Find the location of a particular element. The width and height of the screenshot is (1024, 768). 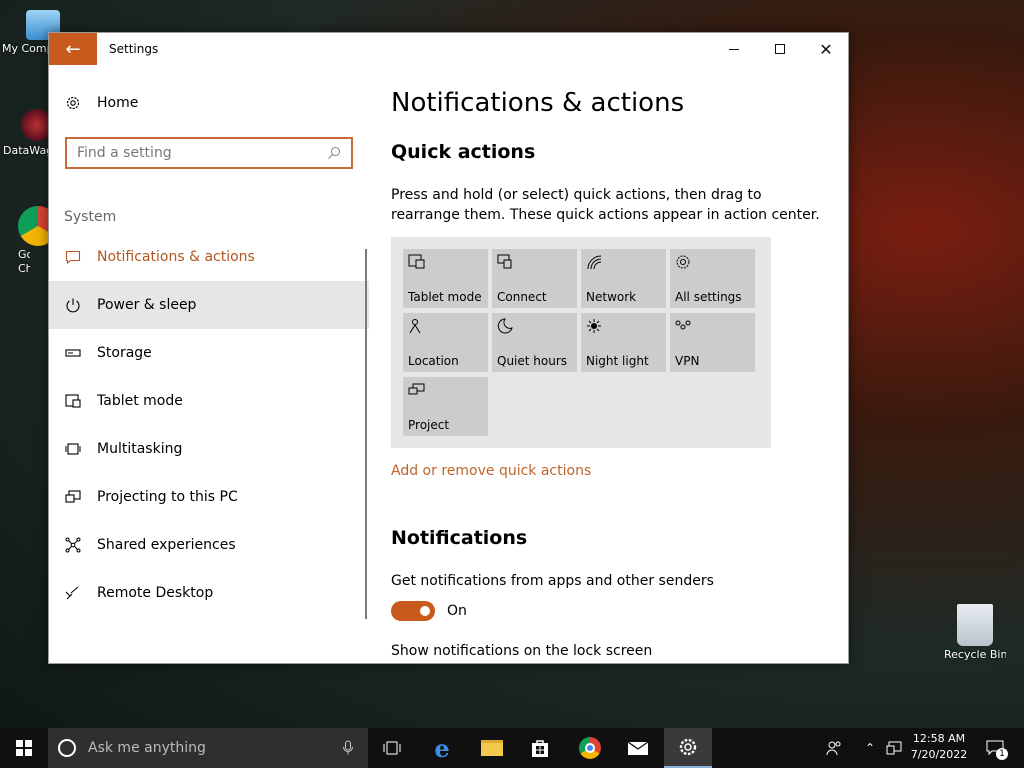

tile-connect: Connect is located at coordinates (534, 278).